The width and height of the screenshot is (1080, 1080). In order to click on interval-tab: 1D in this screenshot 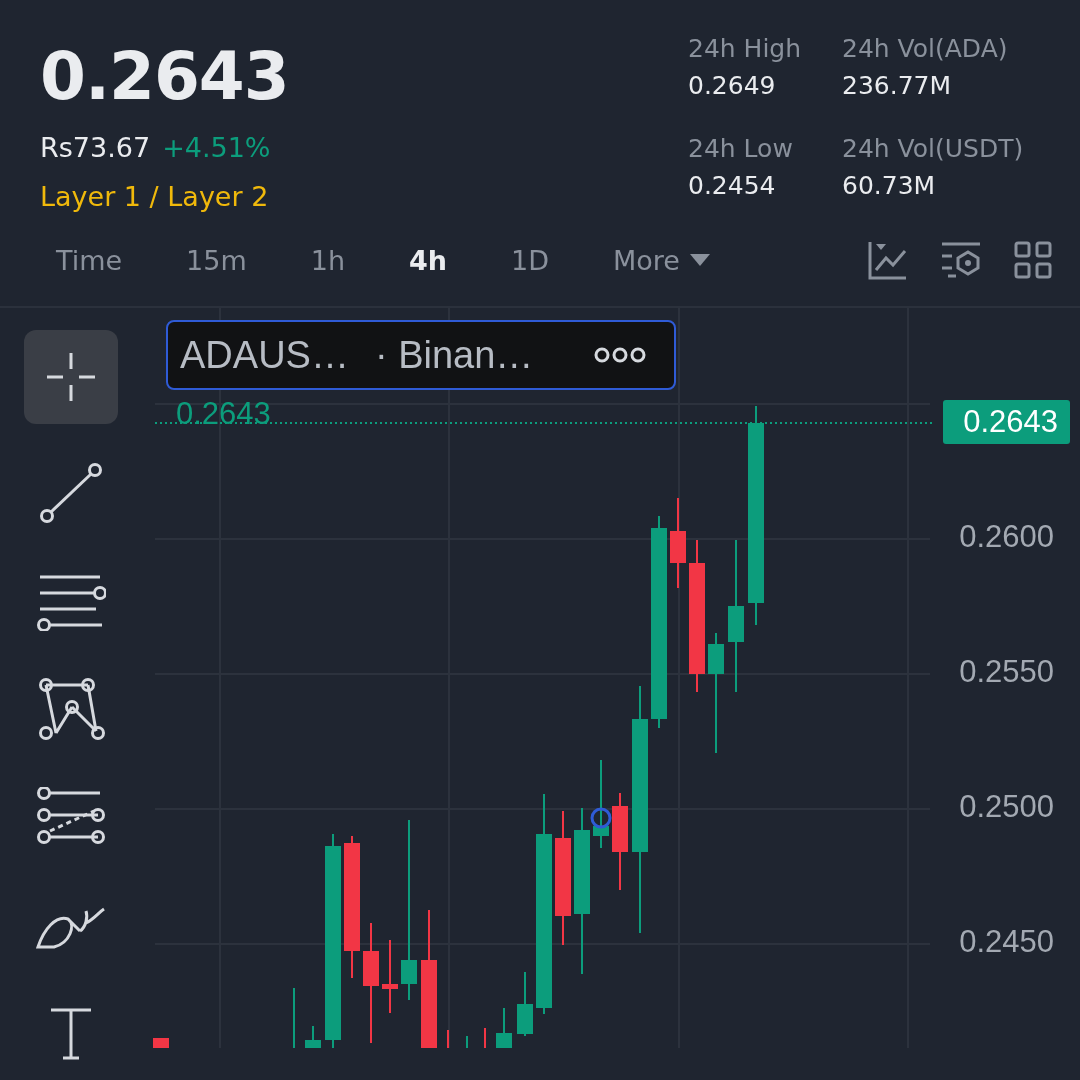, I will do `click(530, 260)`.